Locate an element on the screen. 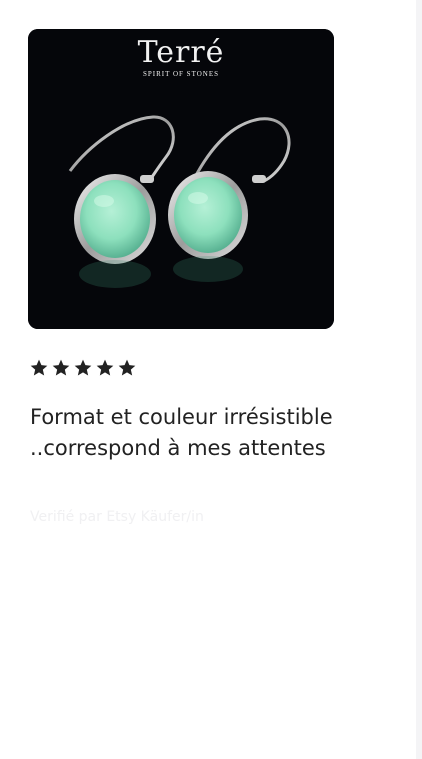  reviewer-line: Verifié par Etsy Käufer/in is located at coordinates (117, 517).